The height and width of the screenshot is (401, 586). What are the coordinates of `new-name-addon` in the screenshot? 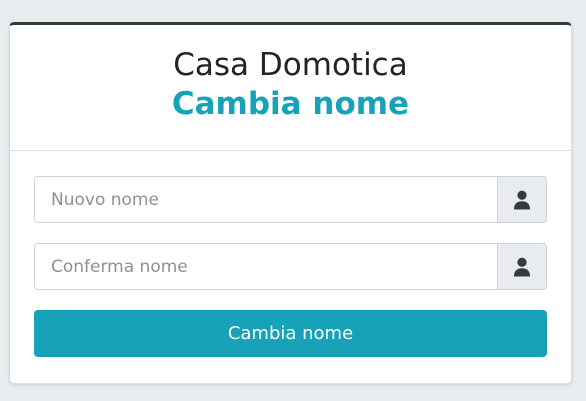 It's located at (522, 199).